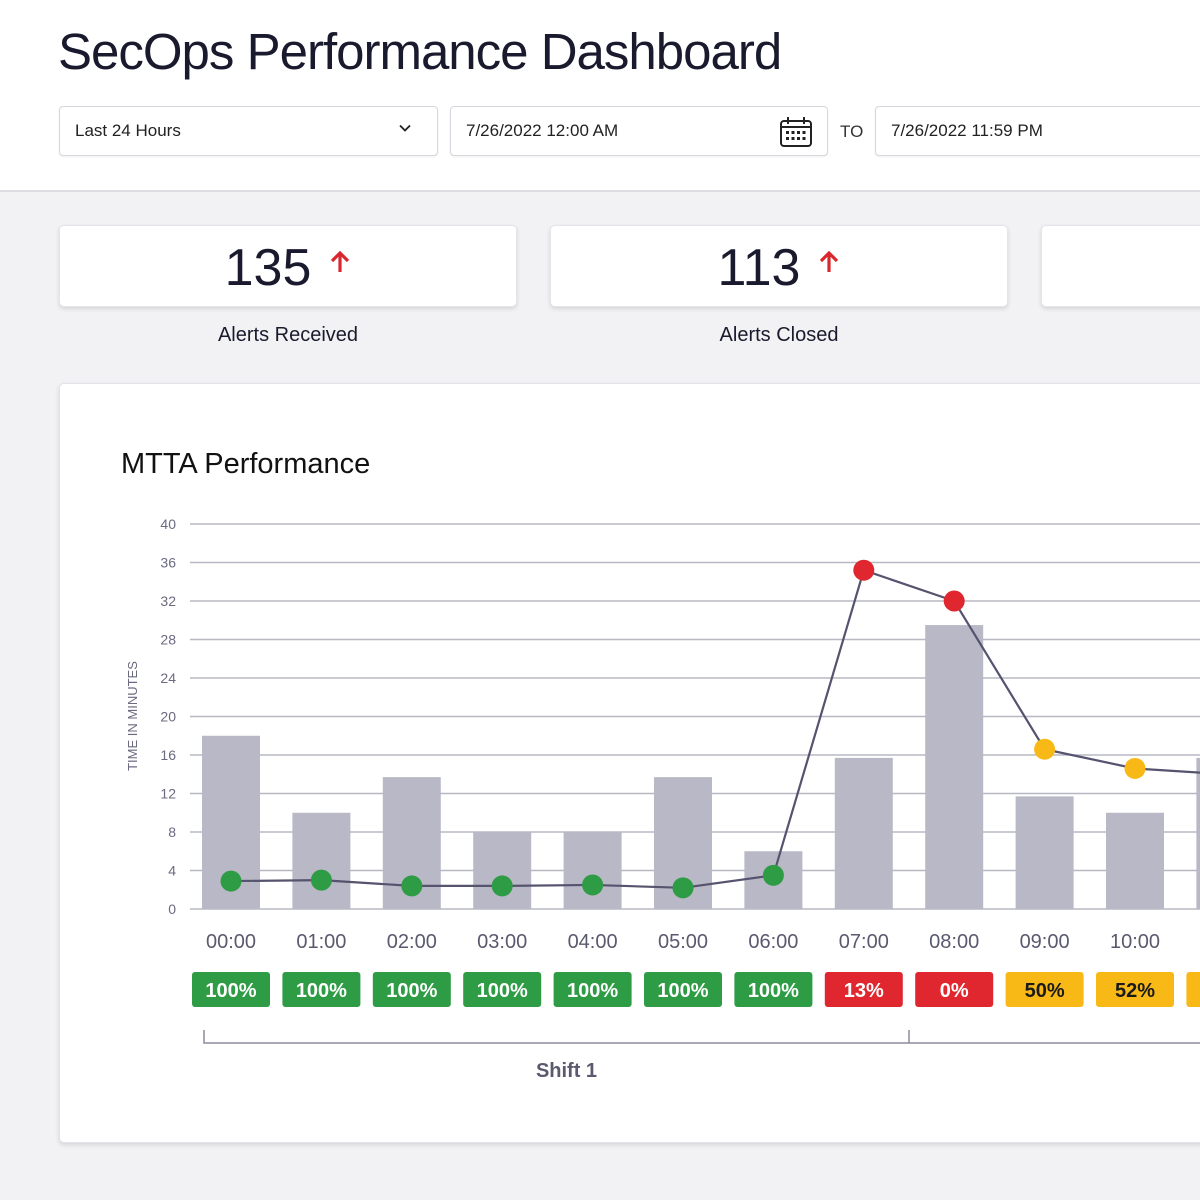  What do you see at coordinates (168, 794) in the screenshot?
I see `y-tick-label: 12` at bounding box center [168, 794].